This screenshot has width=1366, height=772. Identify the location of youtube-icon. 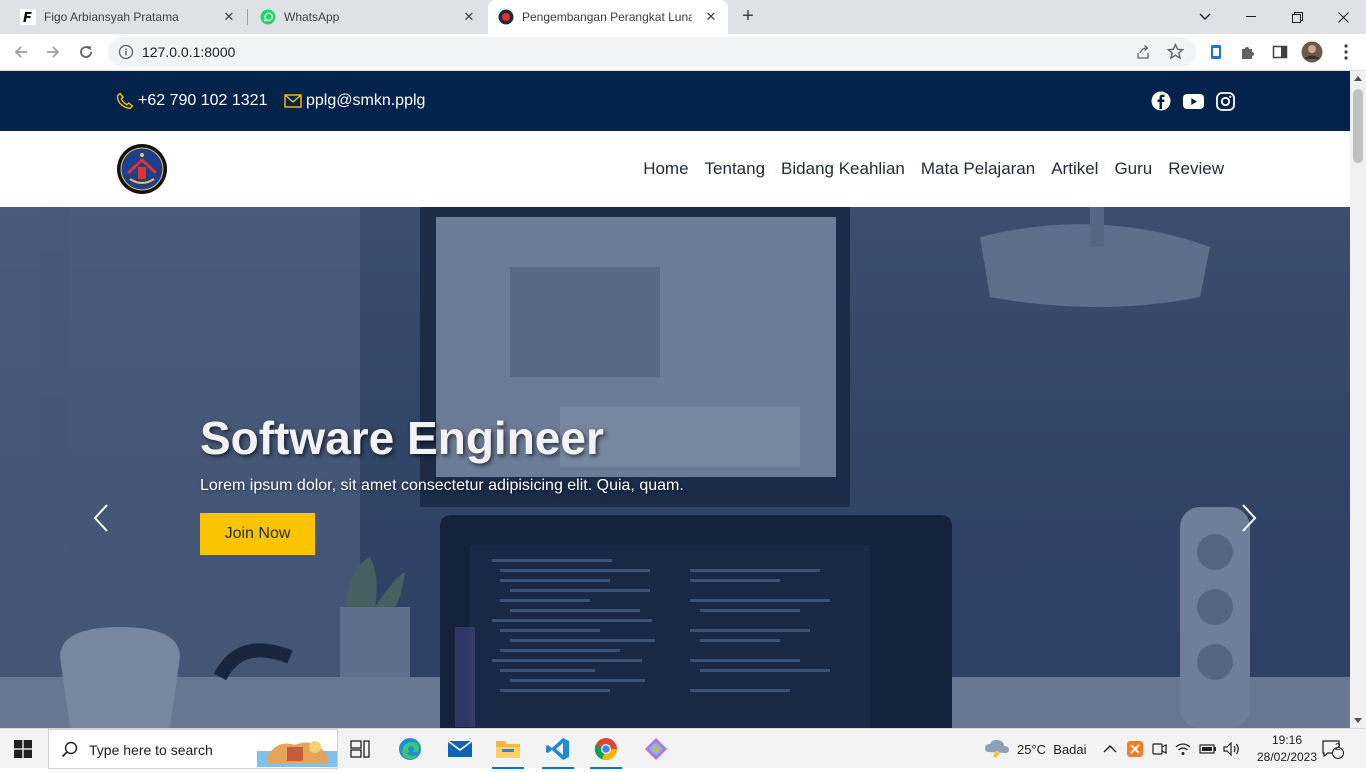
(1193, 101).